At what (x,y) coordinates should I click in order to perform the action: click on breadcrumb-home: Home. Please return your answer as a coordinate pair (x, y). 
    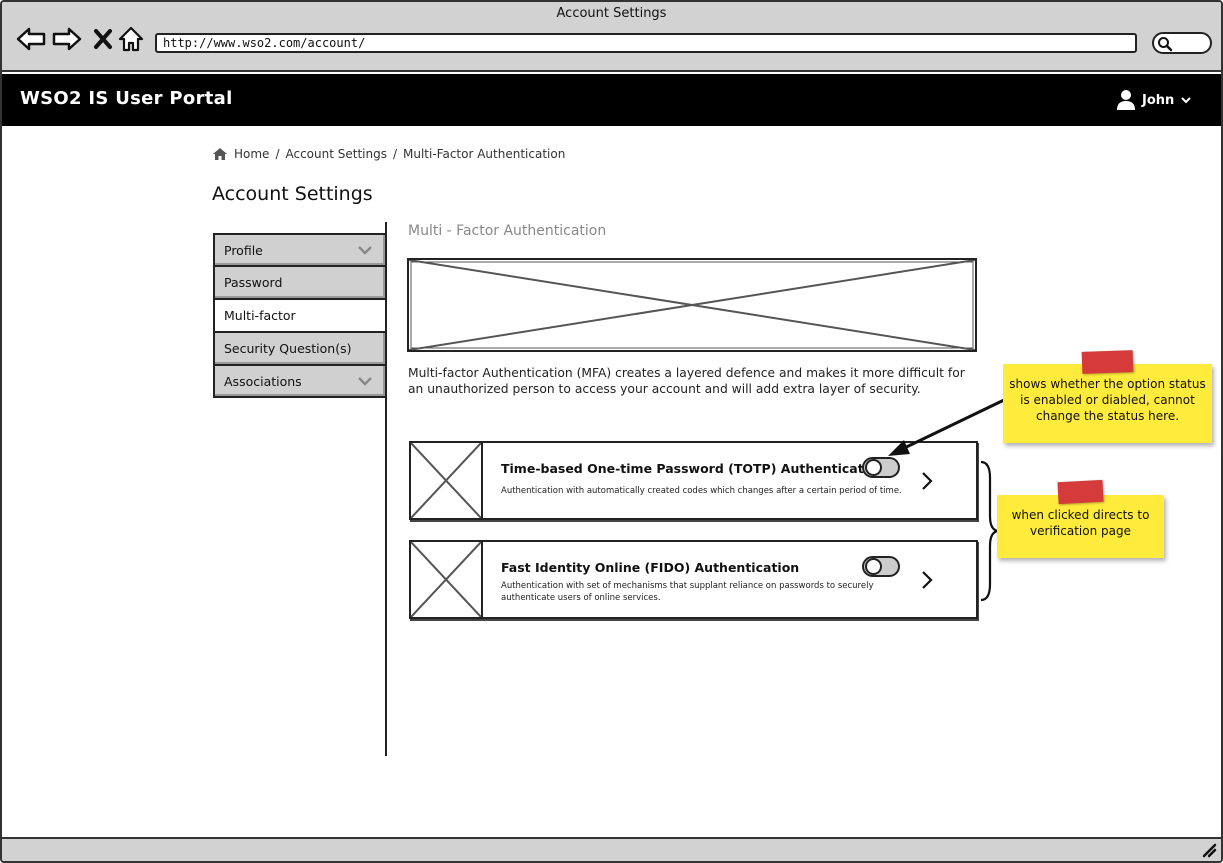
    Looking at the image, I should click on (251, 154).